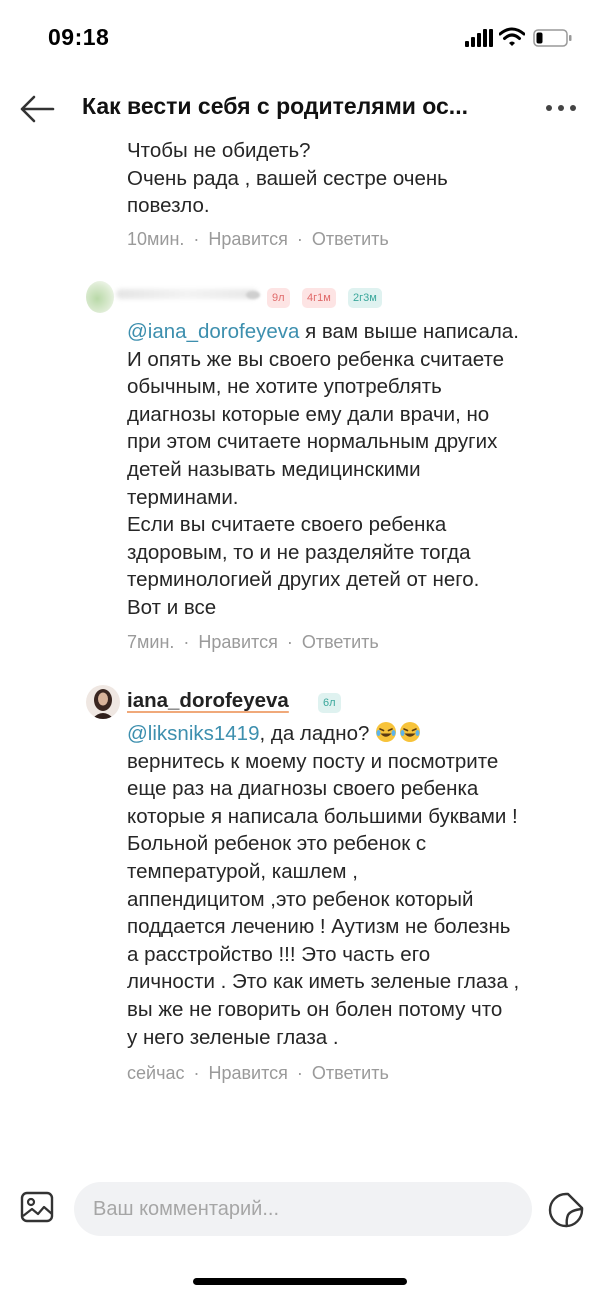 This screenshot has width=600, height=1297. What do you see at coordinates (277, 844) in the screenshot?
I see `comment-line: Больной ребенок это ребенок с` at bounding box center [277, 844].